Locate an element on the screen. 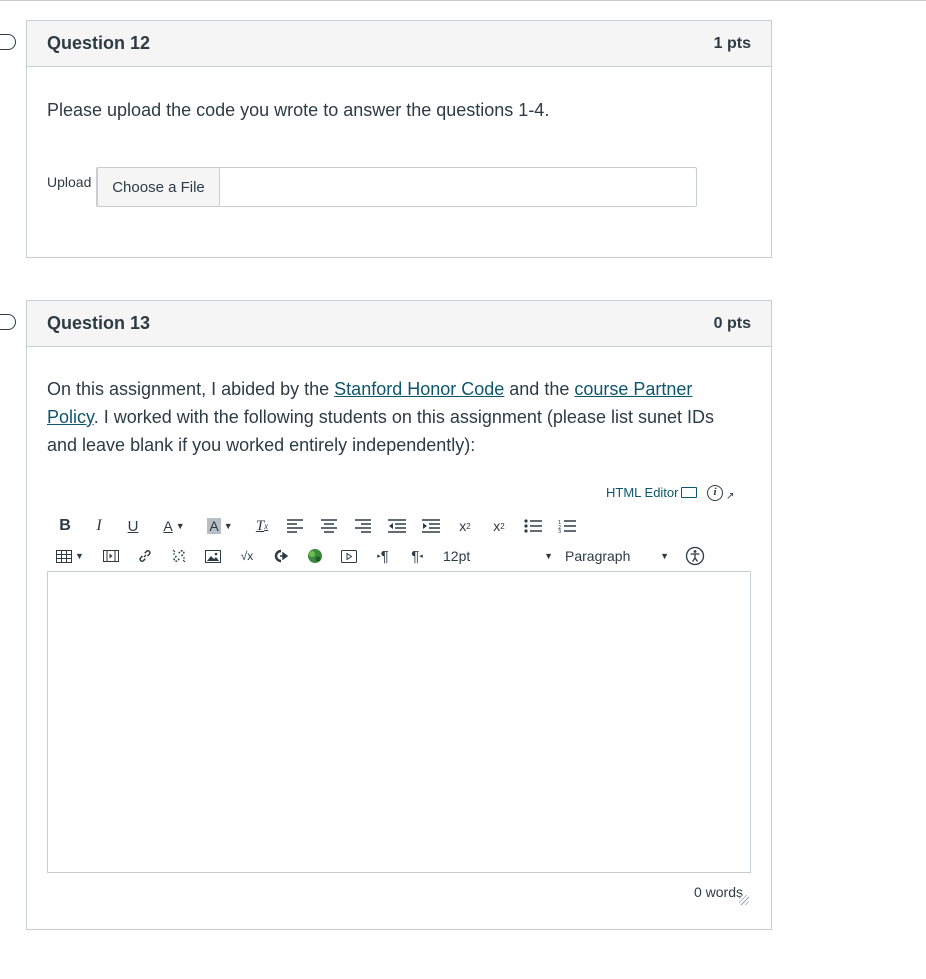 Image resolution: width=926 pixels, height=979 pixels. outdent-icon is located at coordinates (397, 526).